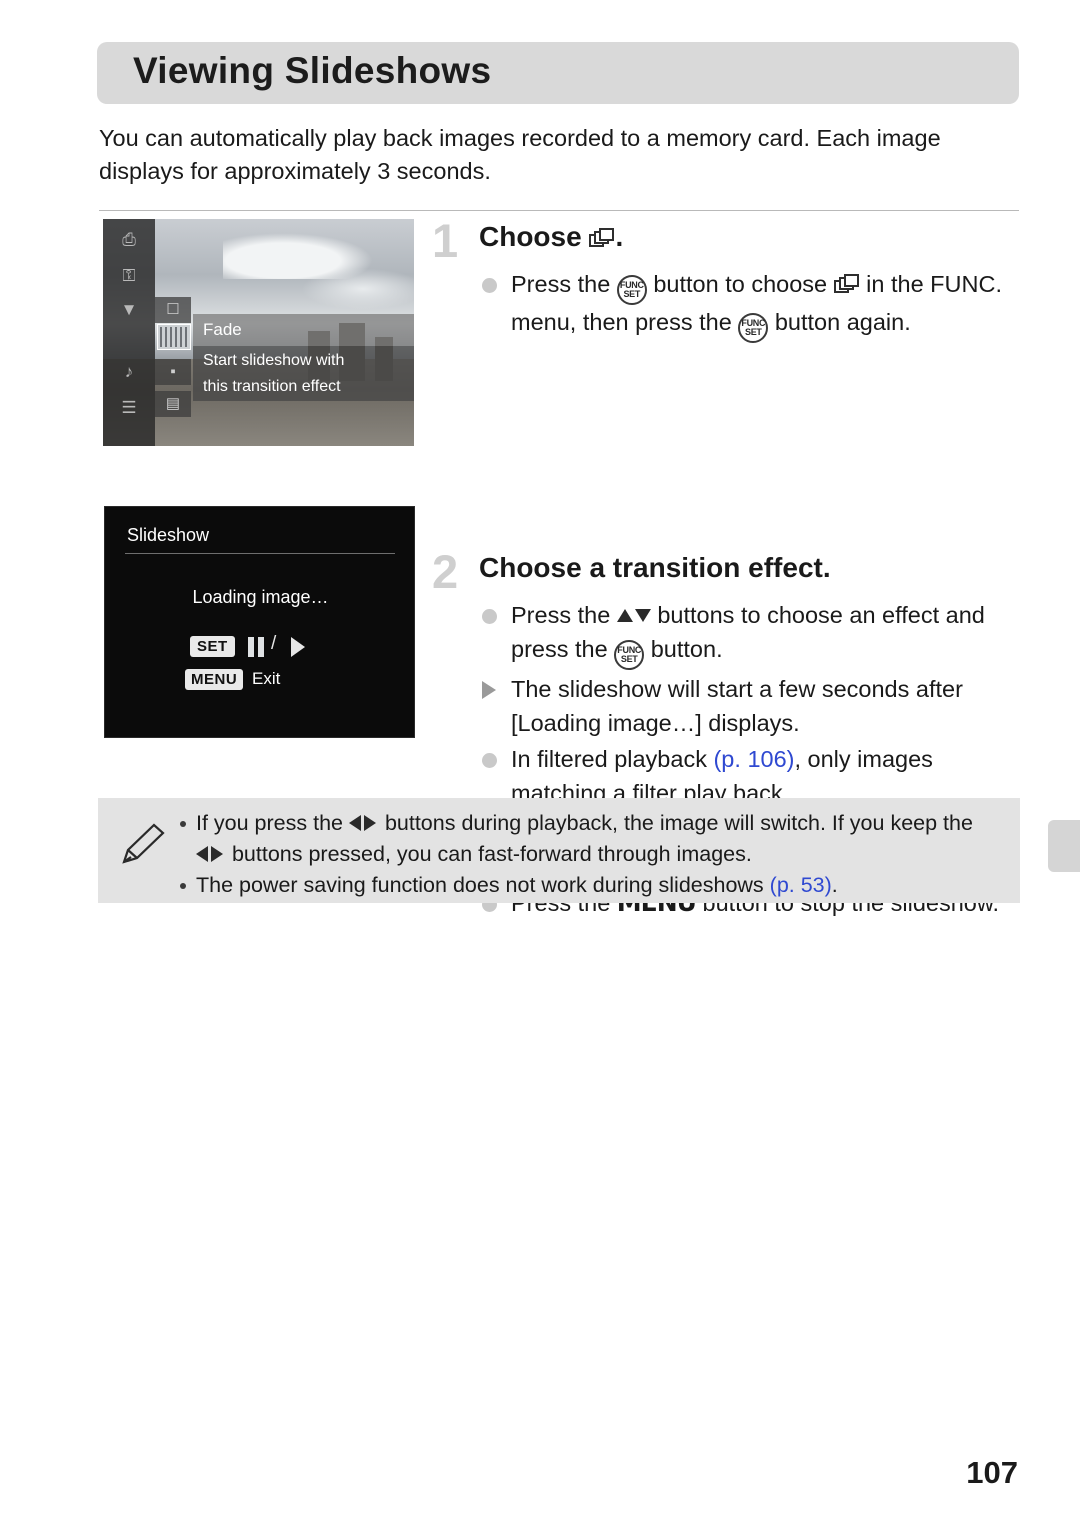 The width and height of the screenshot is (1080, 1521). I want to click on page-reference-link: (p. 106), so click(753, 759).